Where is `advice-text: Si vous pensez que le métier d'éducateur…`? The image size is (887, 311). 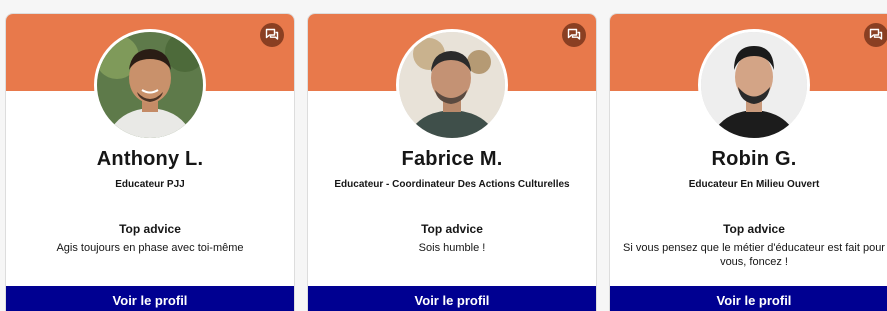 advice-text: Si vous pensez que le métier d'éducateur… is located at coordinates (754, 255).